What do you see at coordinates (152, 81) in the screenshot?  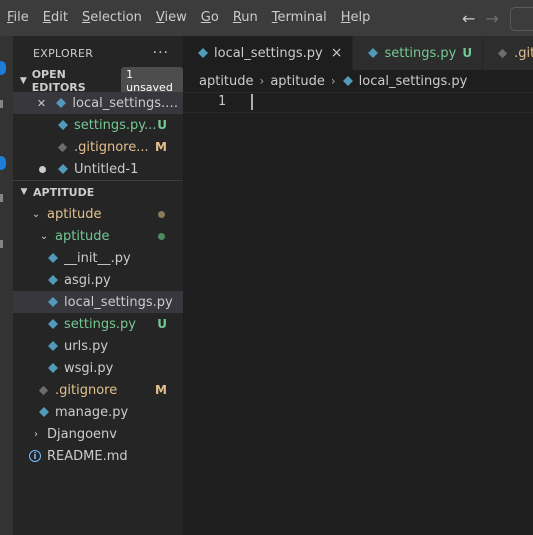 I see `unsaved-badge: 1 unsaved` at bounding box center [152, 81].